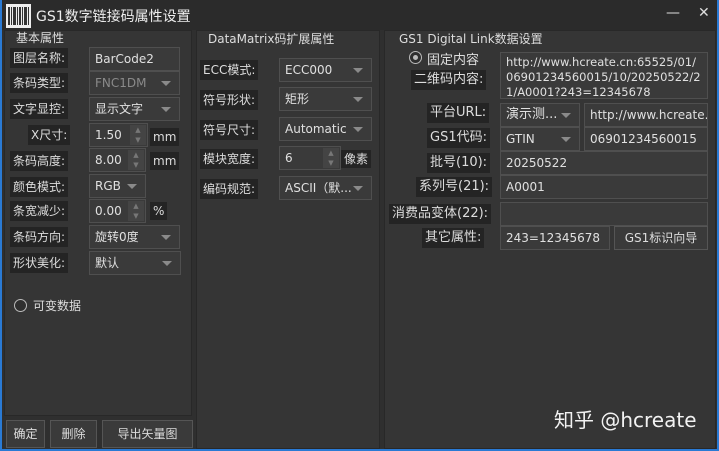 The height and width of the screenshot is (451, 719). What do you see at coordinates (134, 59) in the screenshot?
I see `layer-name-input: BarCode2` at bounding box center [134, 59].